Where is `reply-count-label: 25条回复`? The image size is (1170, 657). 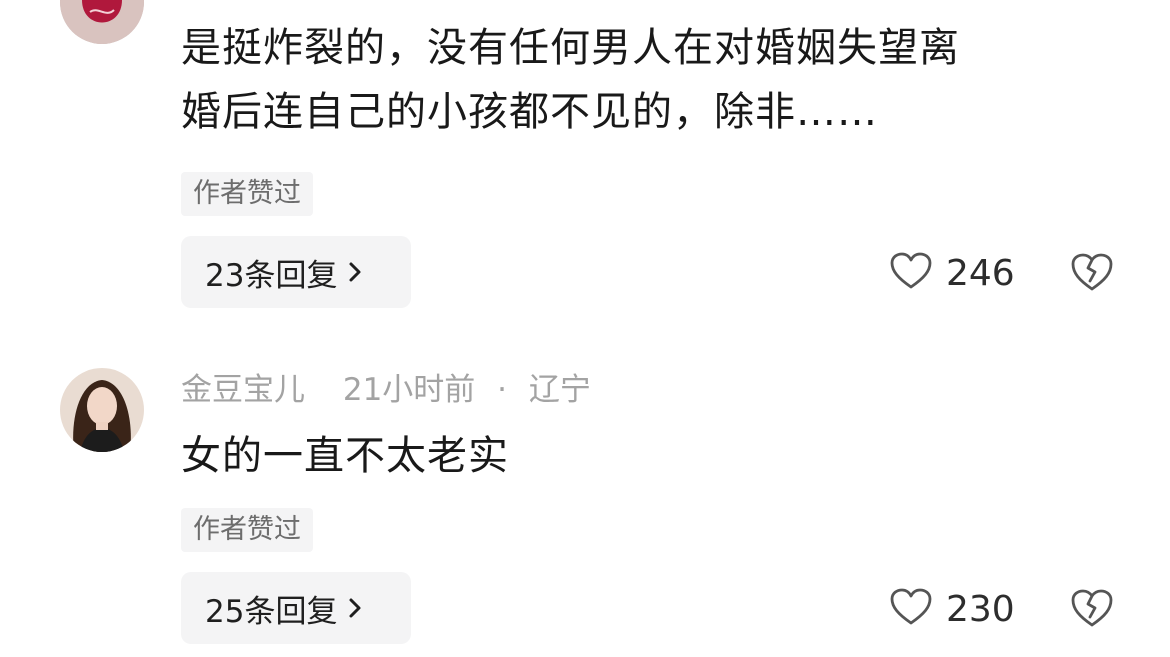
reply-count-label: 25条回复 is located at coordinates (271, 611).